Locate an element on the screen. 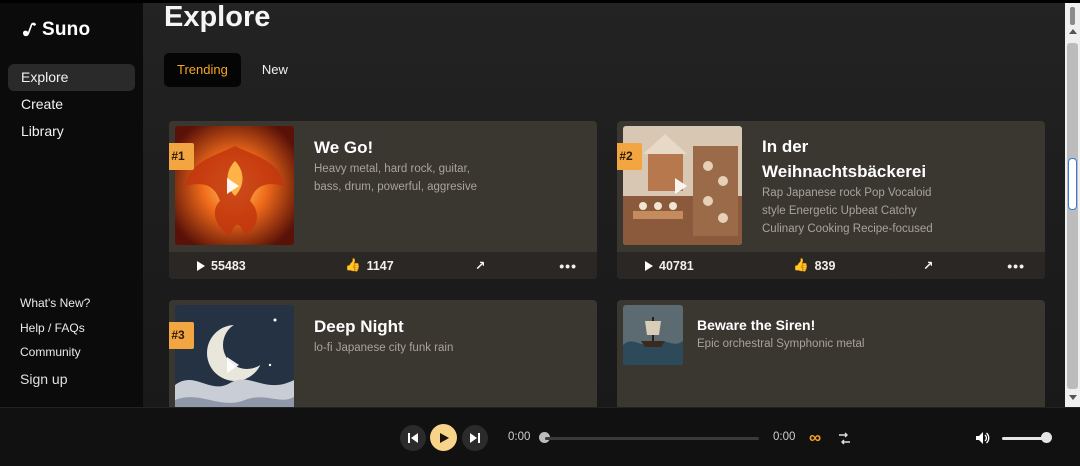 The image size is (1080, 466). like-count-value: 1147 is located at coordinates (380, 265).